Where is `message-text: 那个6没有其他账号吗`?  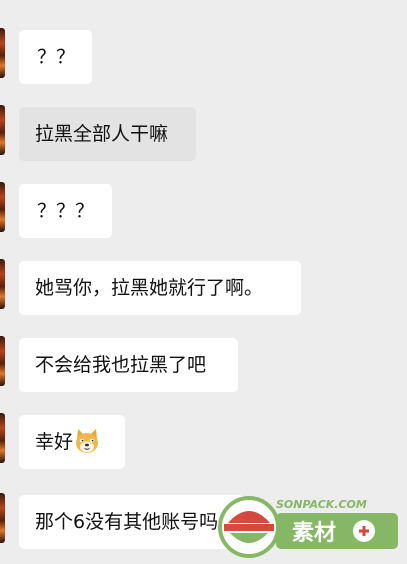 message-text: 那个6没有其他账号吗 is located at coordinates (127, 522).